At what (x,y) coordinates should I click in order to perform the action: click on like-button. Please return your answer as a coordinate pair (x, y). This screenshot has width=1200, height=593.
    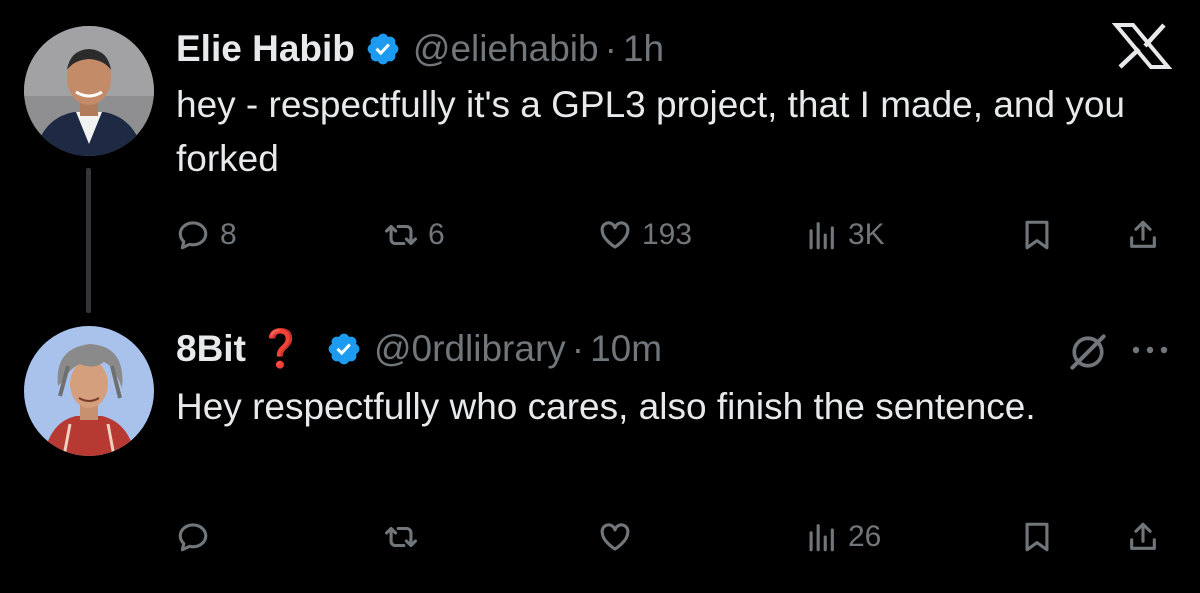
    Looking at the image, I should click on (615, 537).